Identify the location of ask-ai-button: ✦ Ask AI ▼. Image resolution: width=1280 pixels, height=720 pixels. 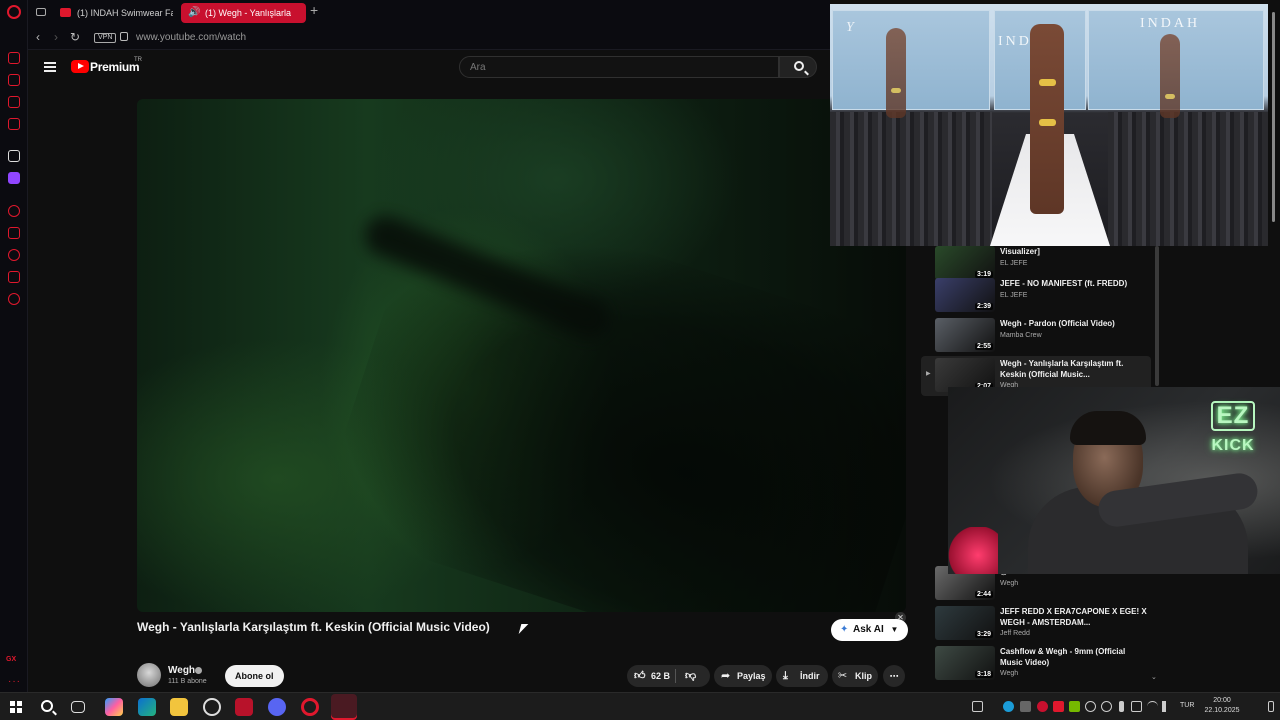
(870, 630).